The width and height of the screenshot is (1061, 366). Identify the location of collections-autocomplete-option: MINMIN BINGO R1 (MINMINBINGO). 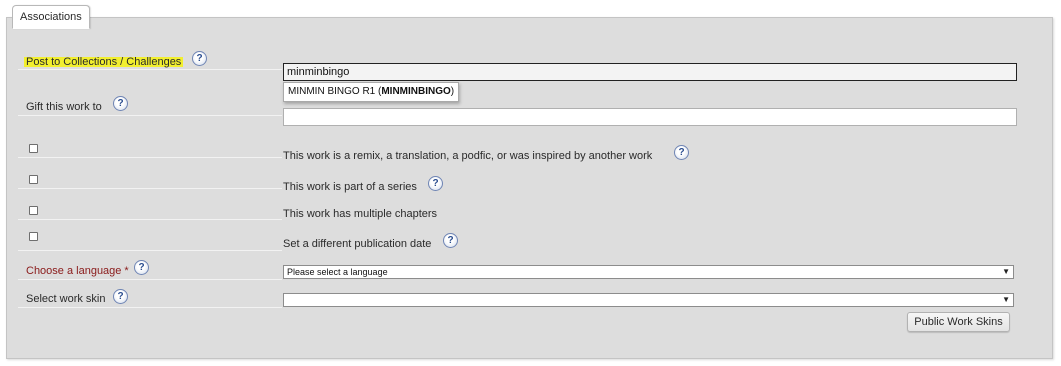
(371, 92).